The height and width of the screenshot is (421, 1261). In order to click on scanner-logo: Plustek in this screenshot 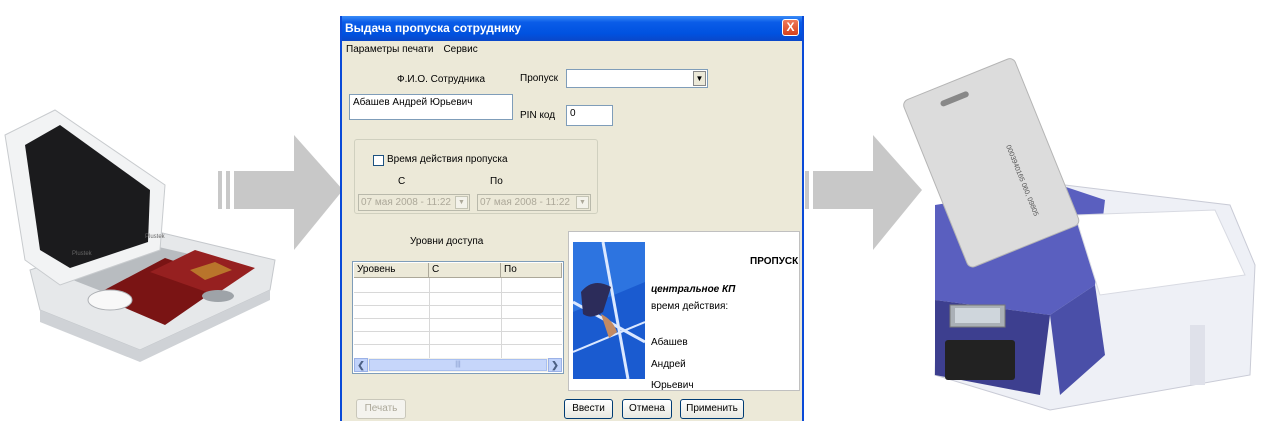, I will do `click(82, 254)`.